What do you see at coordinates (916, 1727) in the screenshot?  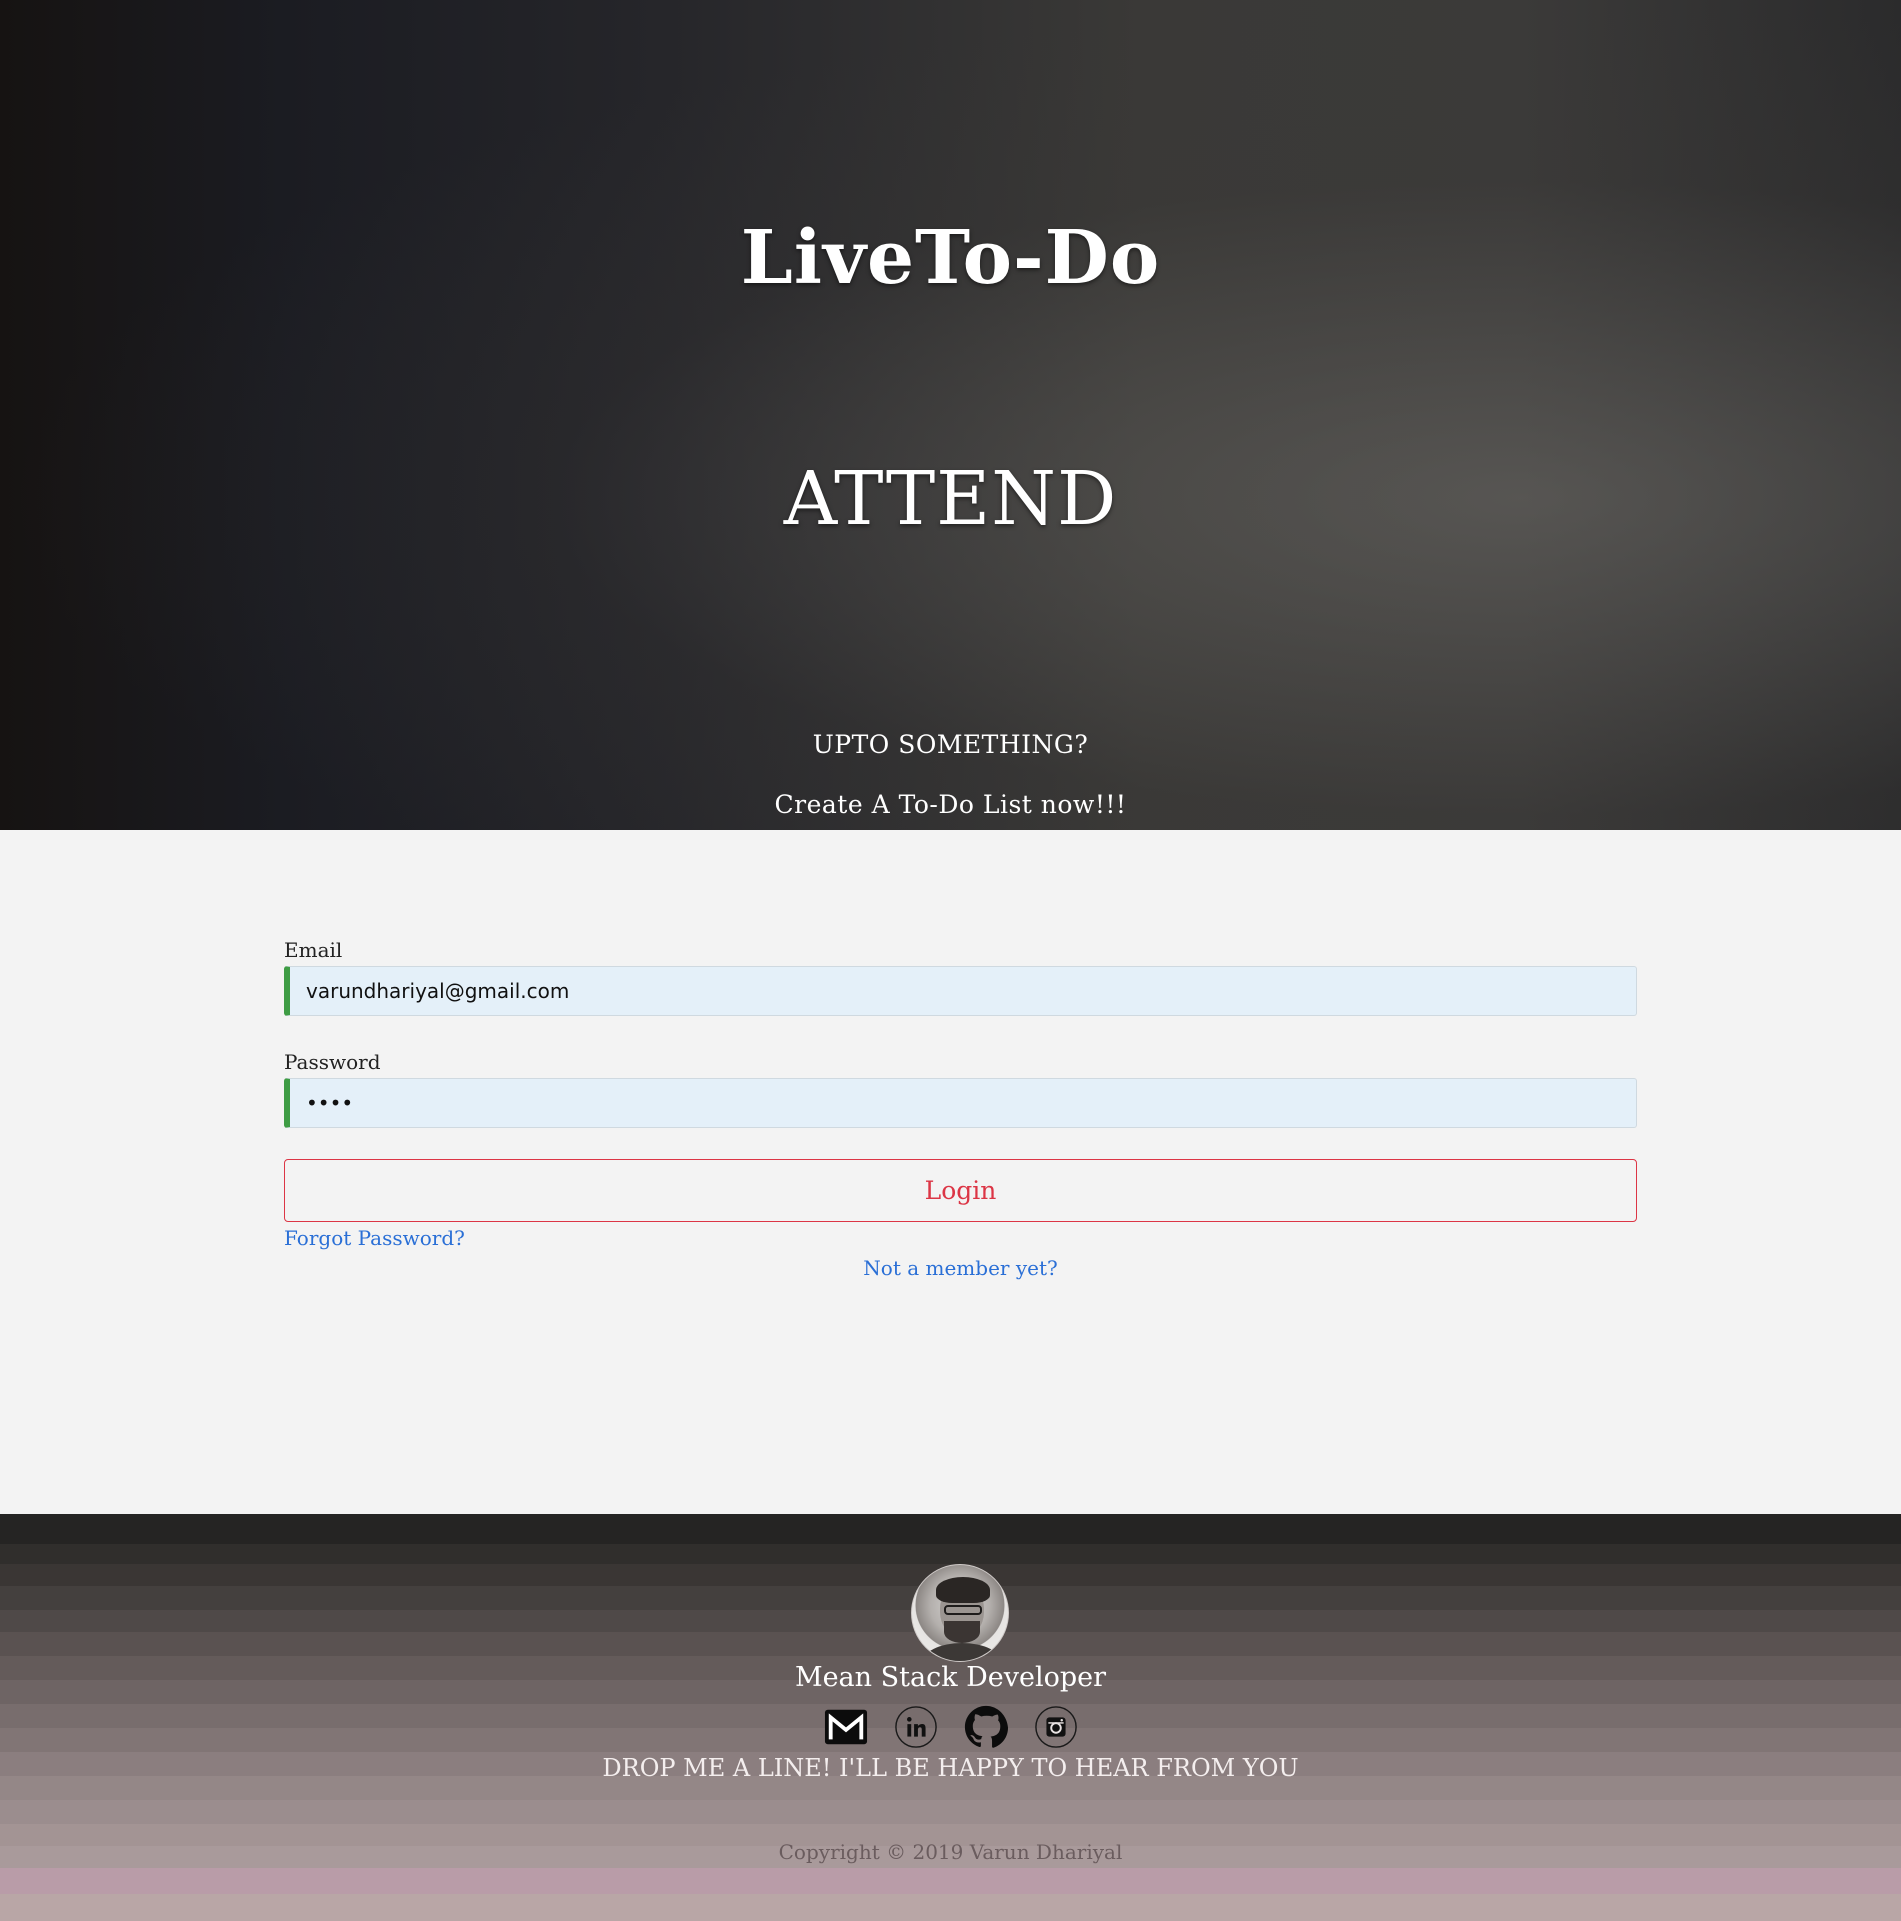 I see `linkedin-icon` at bounding box center [916, 1727].